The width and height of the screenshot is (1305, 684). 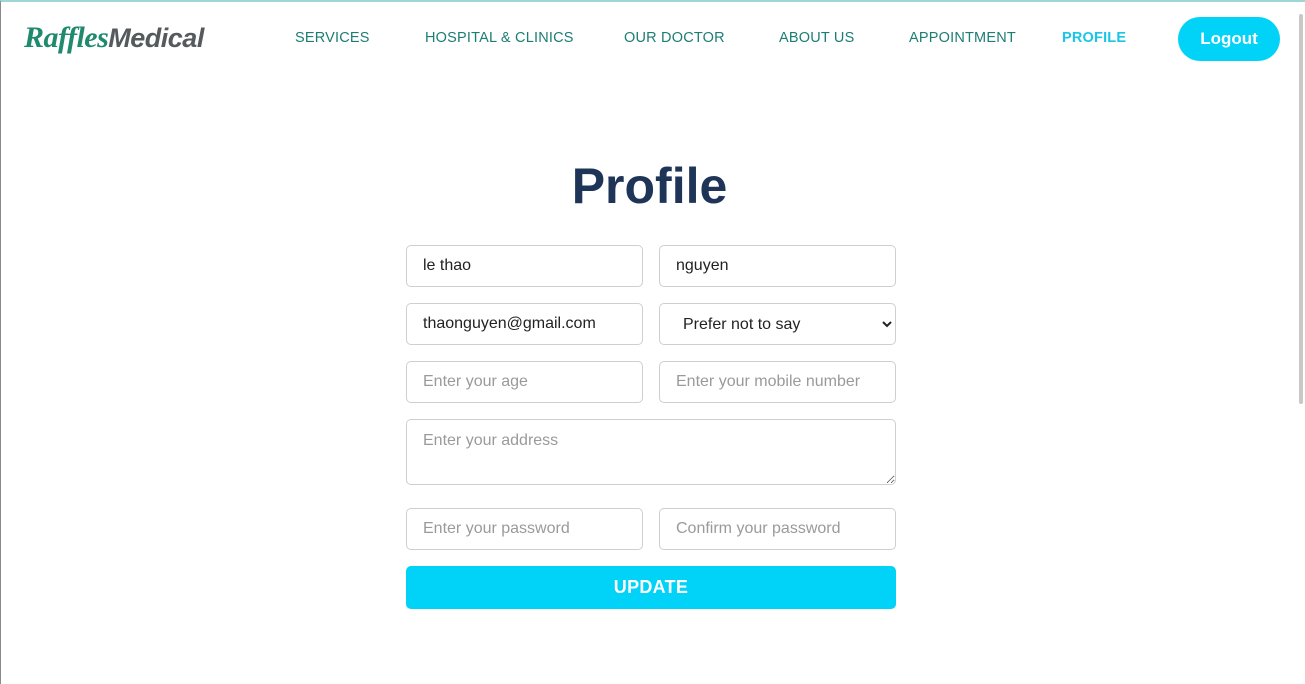 I want to click on scrollbar, so click(x=1301, y=343).